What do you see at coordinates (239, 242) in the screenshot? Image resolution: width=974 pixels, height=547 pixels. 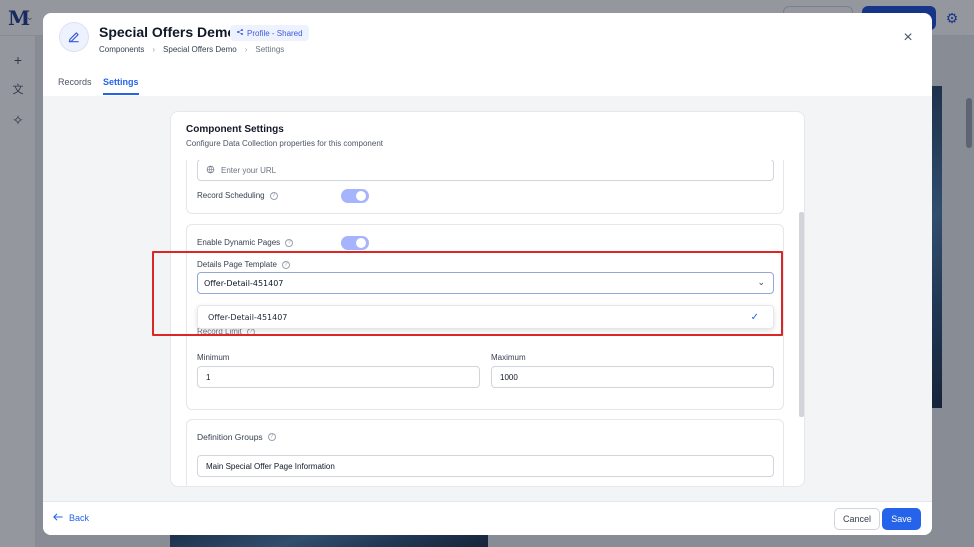 I see `dynamic-pages-text: Enable Dynamic Pages` at bounding box center [239, 242].